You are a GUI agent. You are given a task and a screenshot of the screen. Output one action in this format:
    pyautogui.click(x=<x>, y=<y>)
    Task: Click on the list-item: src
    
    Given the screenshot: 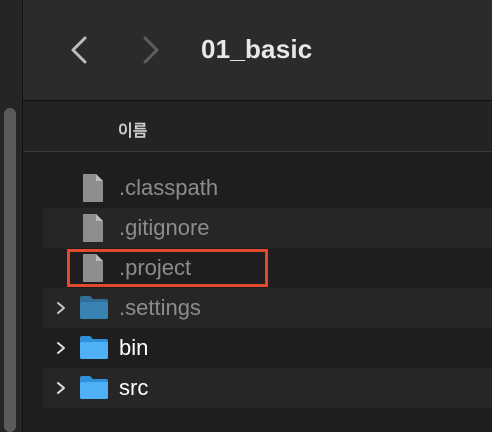 What is the action you would take?
    pyautogui.click(x=267, y=388)
    